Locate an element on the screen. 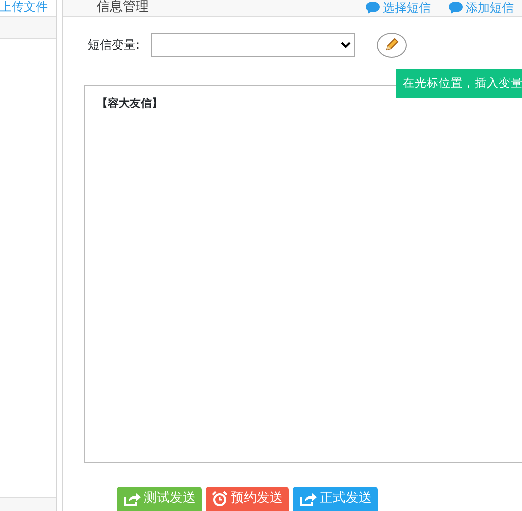 This screenshot has width=522, height=511. action-link: 选择短信 is located at coordinates (398, 7).